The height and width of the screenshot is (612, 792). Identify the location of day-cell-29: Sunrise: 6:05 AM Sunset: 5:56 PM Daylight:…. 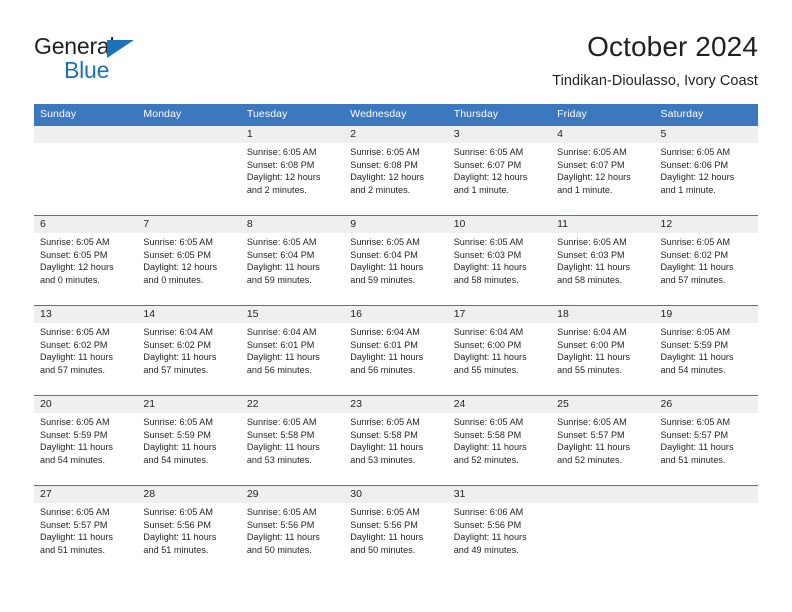
(292, 539).